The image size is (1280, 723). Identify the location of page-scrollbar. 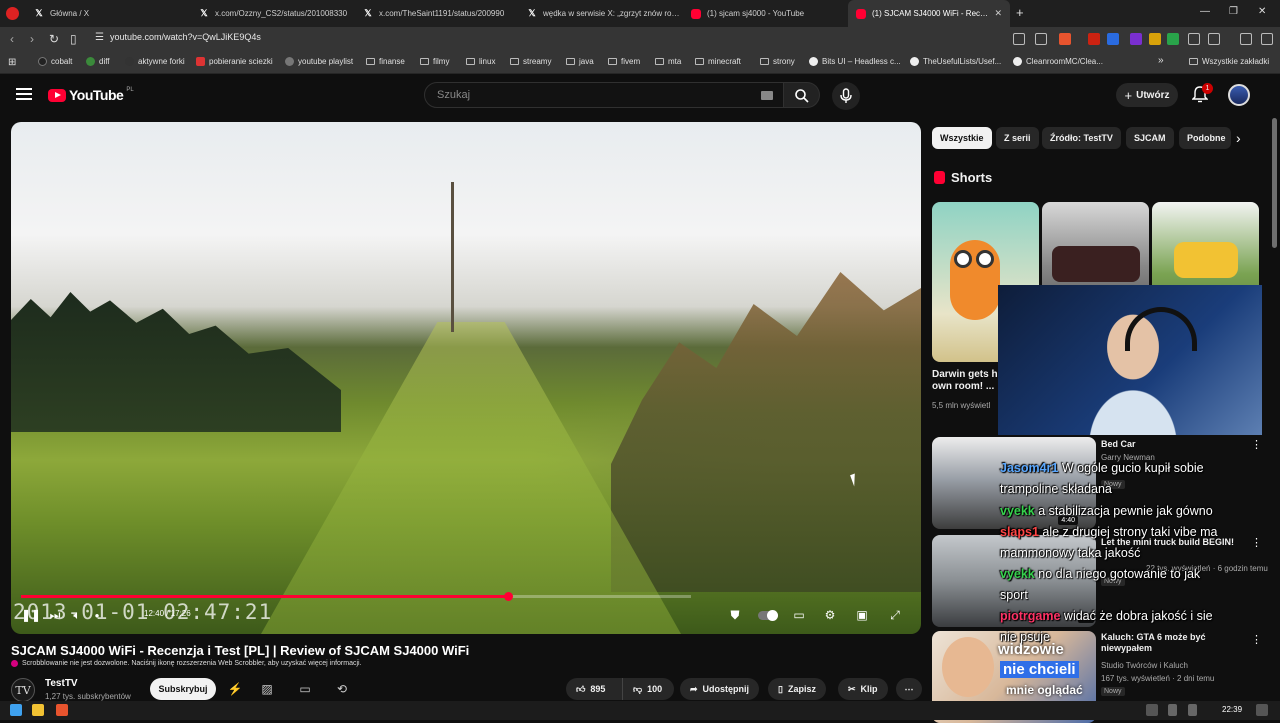
(1274, 183).